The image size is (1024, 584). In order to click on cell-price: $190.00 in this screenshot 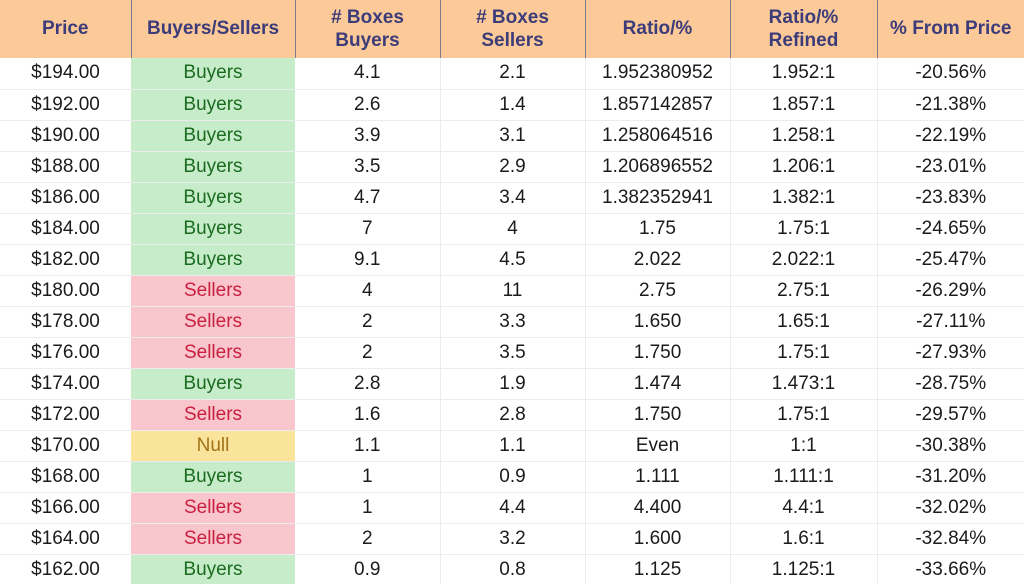, I will do `click(65, 136)`.